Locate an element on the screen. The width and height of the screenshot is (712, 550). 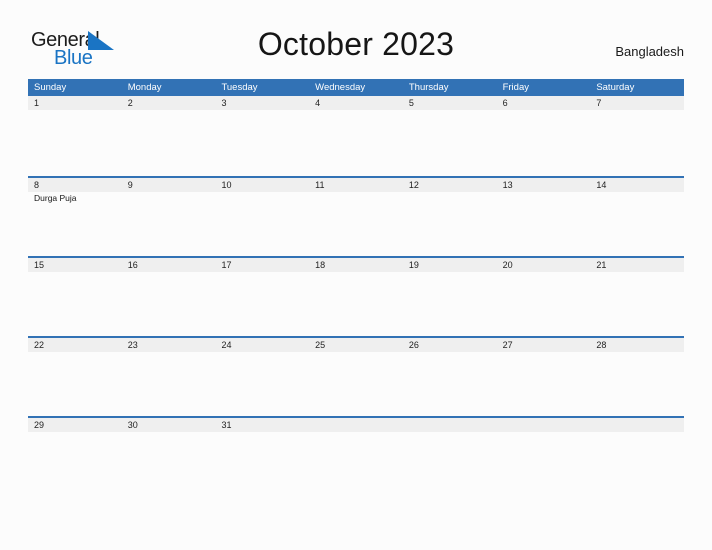
day-number: 3 is located at coordinates (224, 103).